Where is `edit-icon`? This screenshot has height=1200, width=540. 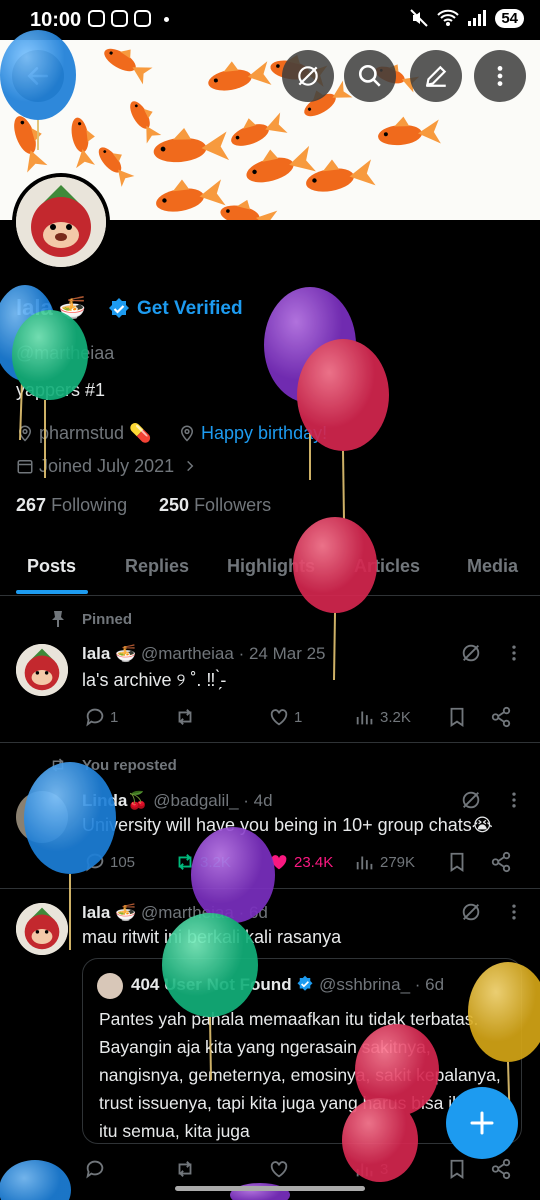
edit-icon is located at coordinates (436, 76).